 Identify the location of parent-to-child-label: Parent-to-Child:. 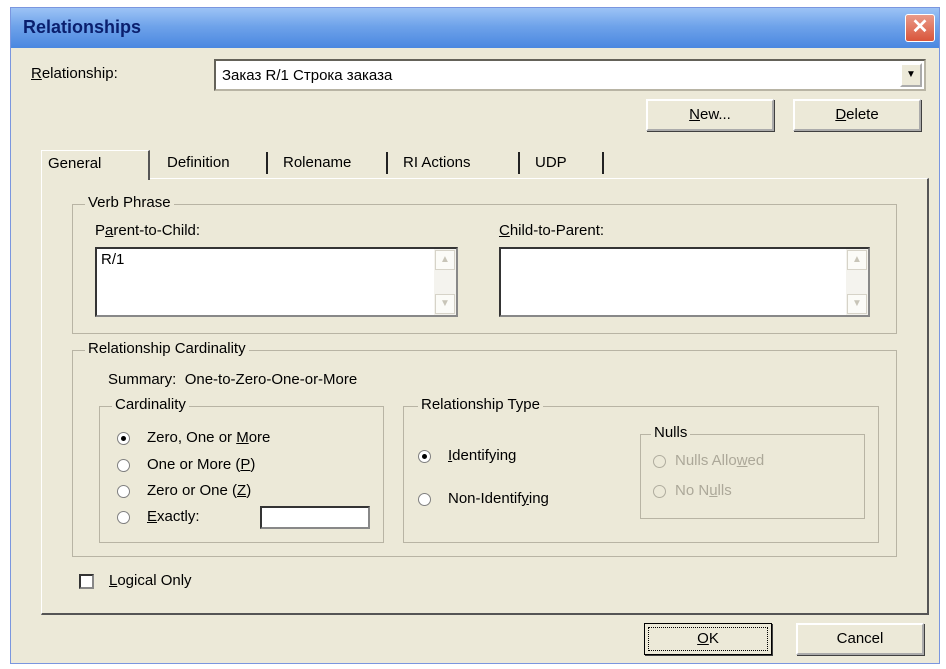
(148, 230).